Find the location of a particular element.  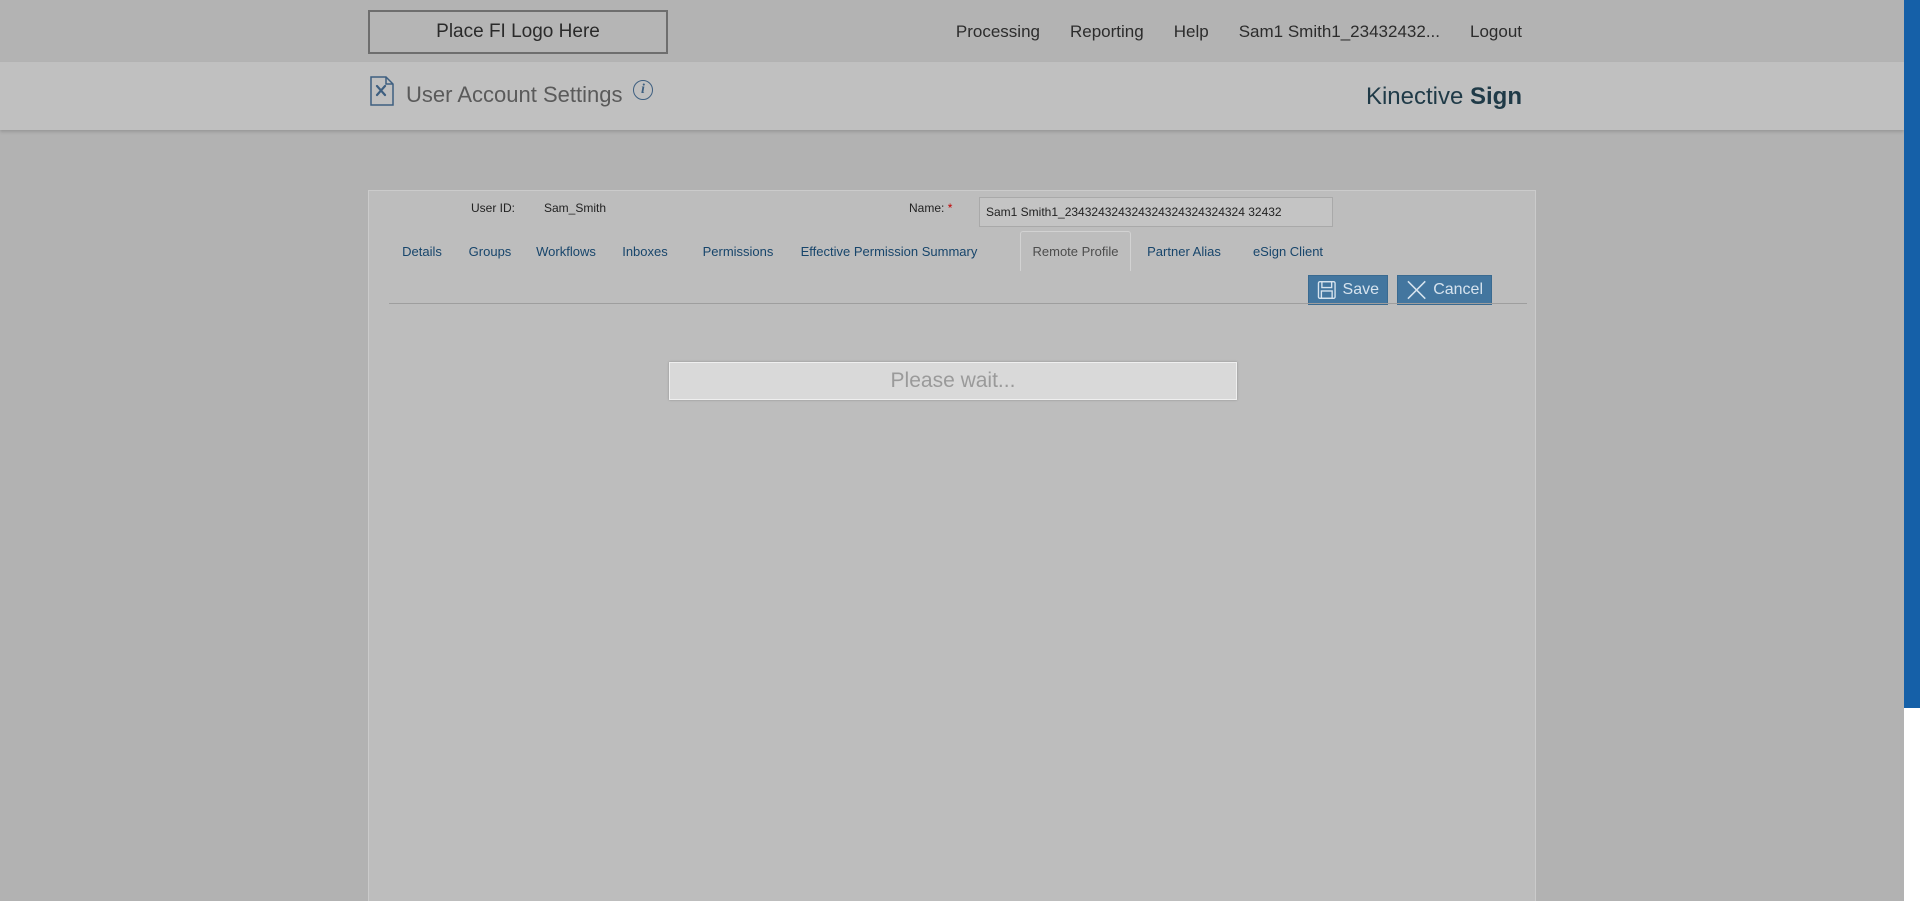

tab-remote-profile: Remote Profile is located at coordinates (1075, 251).